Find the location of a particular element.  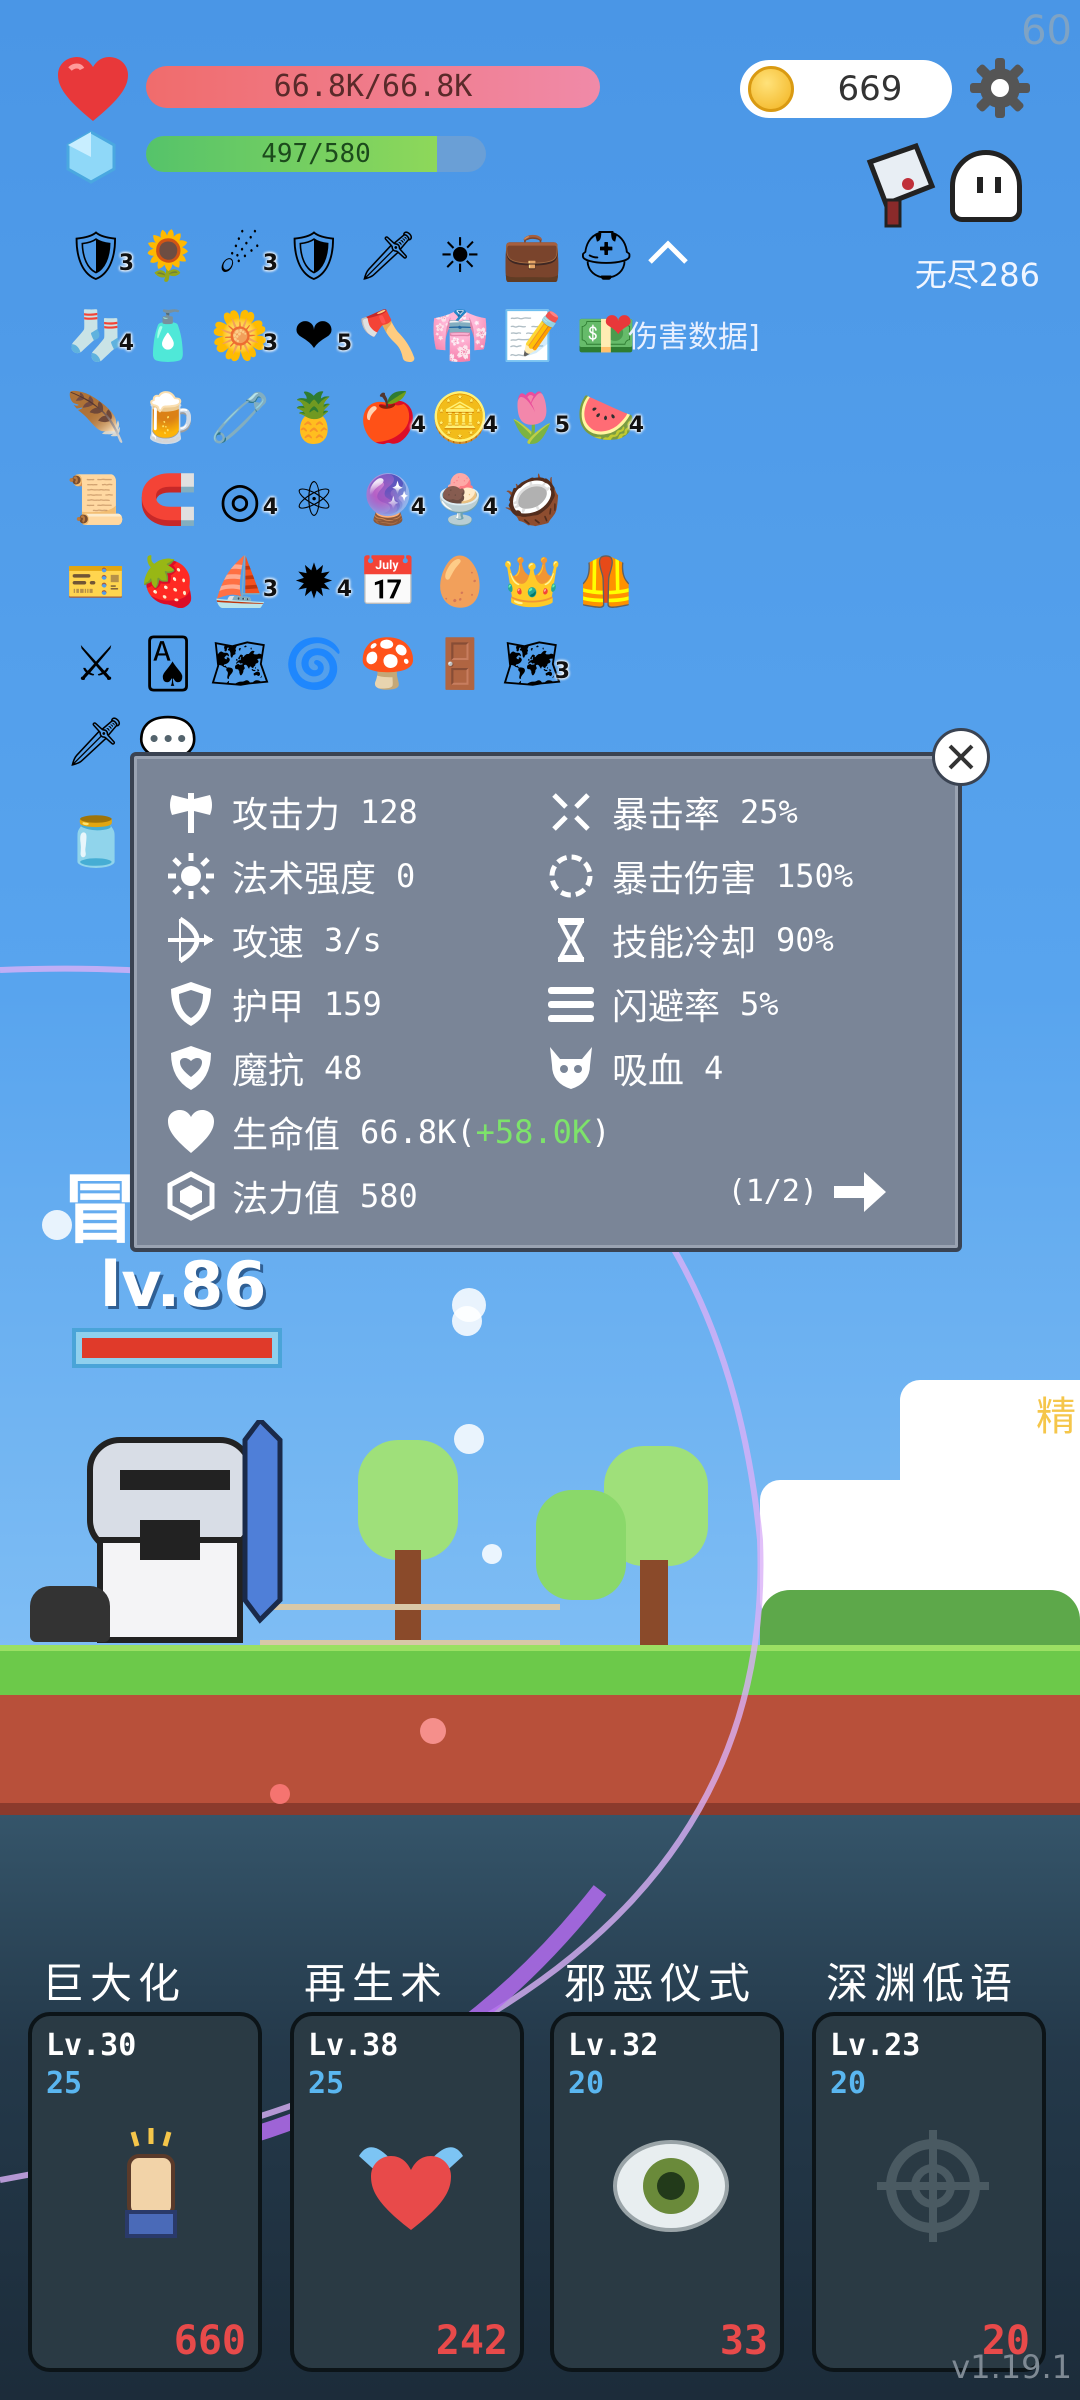

hp-heart-icon is located at coordinates (93, 89).